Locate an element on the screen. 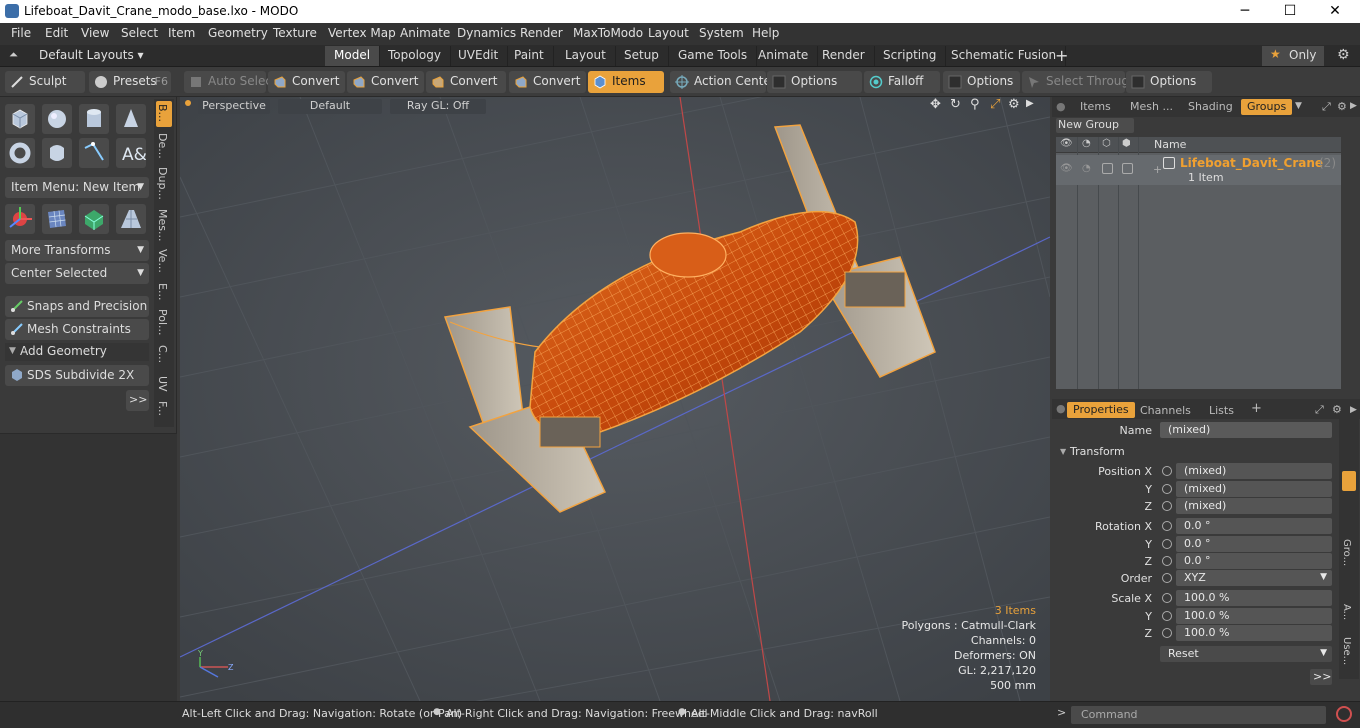 This screenshot has height=728, width=1360. cube-primitive-button is located at coordinates (20, 119).